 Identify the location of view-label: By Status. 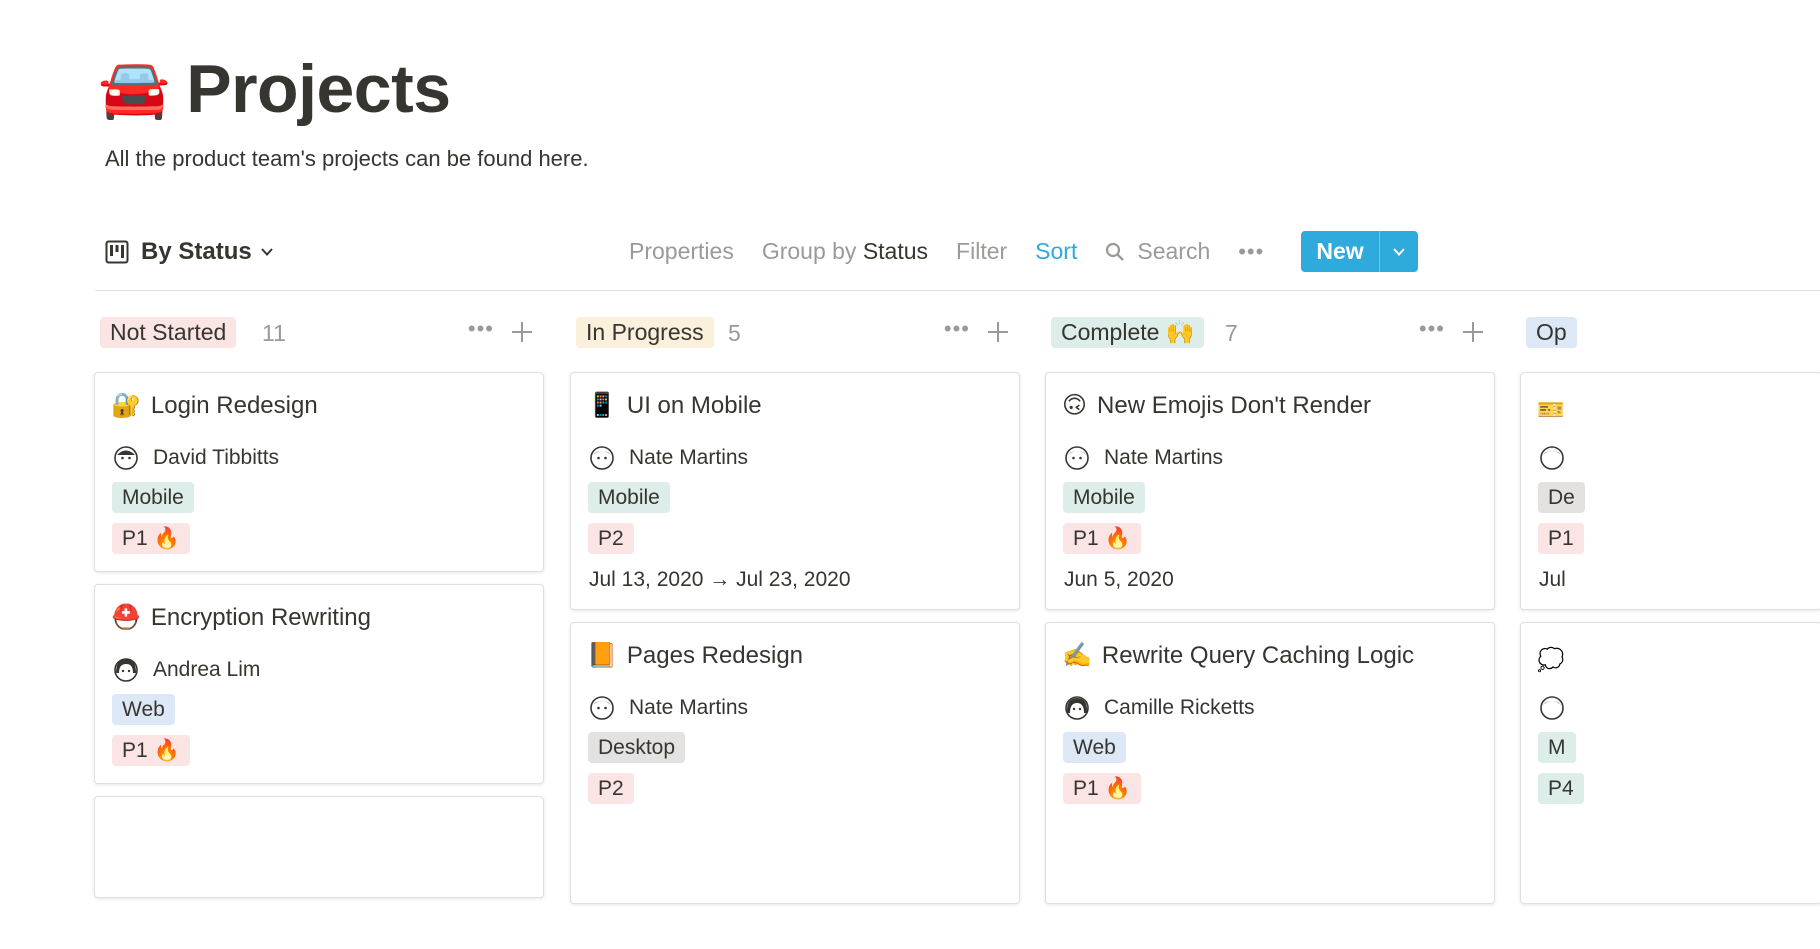
(196, 251).